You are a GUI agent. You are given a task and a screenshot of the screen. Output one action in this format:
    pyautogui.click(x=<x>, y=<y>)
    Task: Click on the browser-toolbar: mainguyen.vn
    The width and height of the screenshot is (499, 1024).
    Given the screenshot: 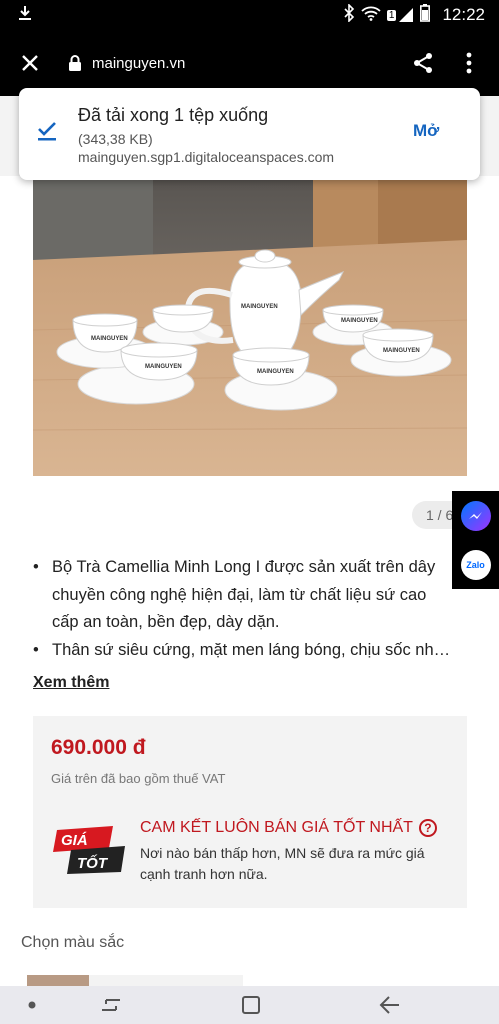 What is the action you would take?
    pyautogui.click(x=249, y=63)
    